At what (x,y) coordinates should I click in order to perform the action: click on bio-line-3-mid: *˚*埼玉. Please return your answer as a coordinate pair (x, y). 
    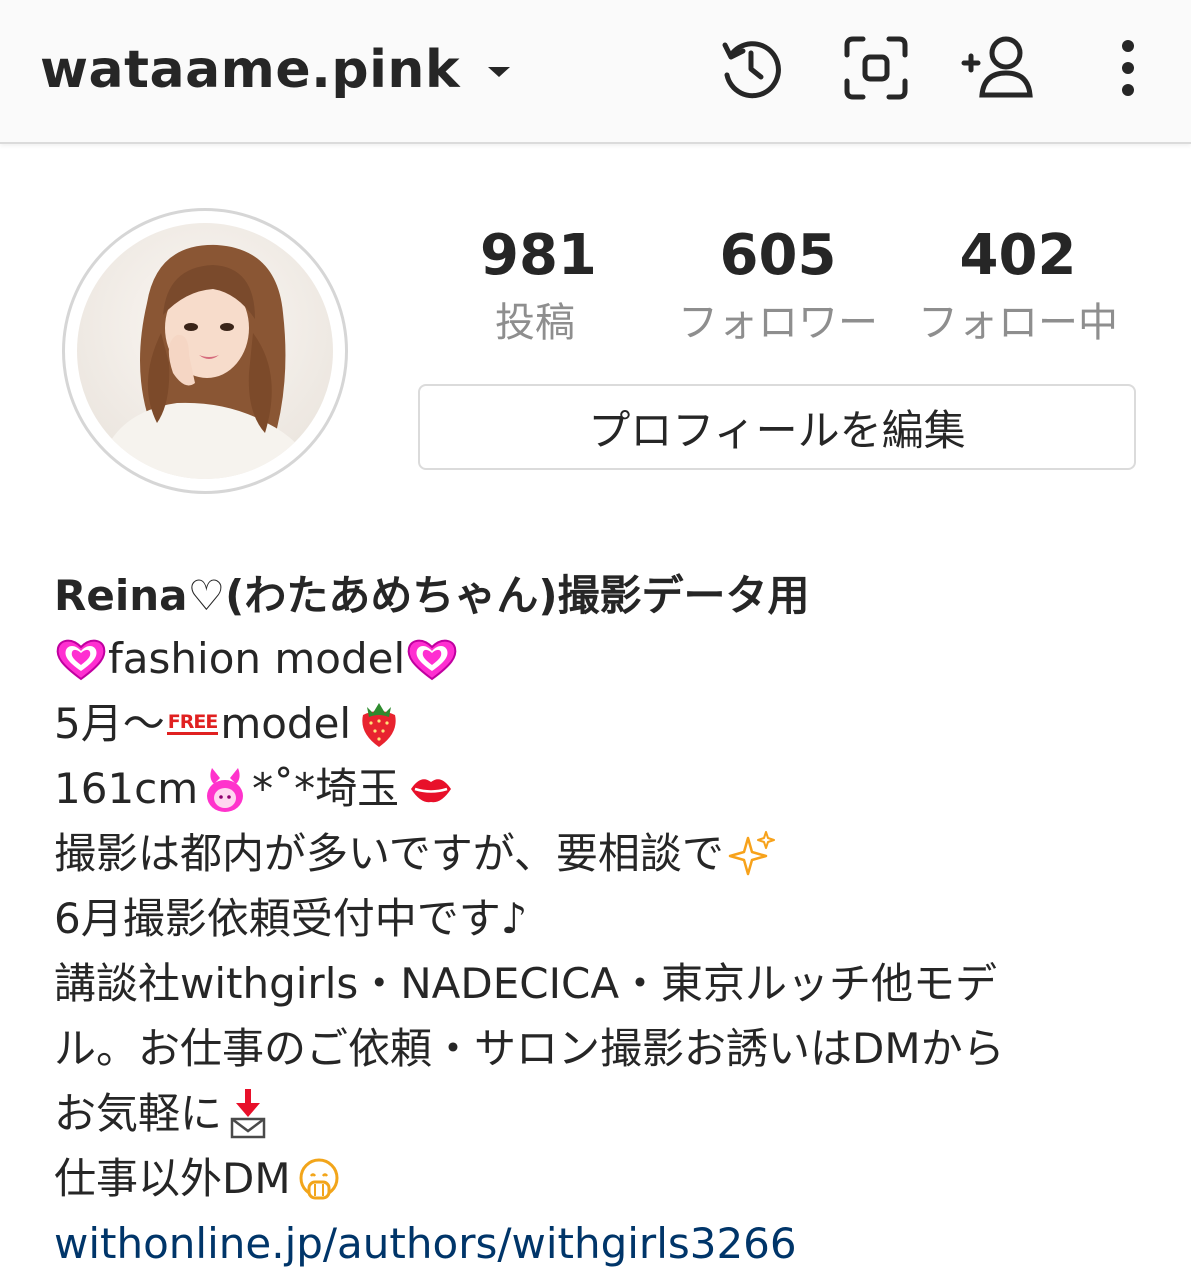
    Looking at the image, I should click on (326, 788).